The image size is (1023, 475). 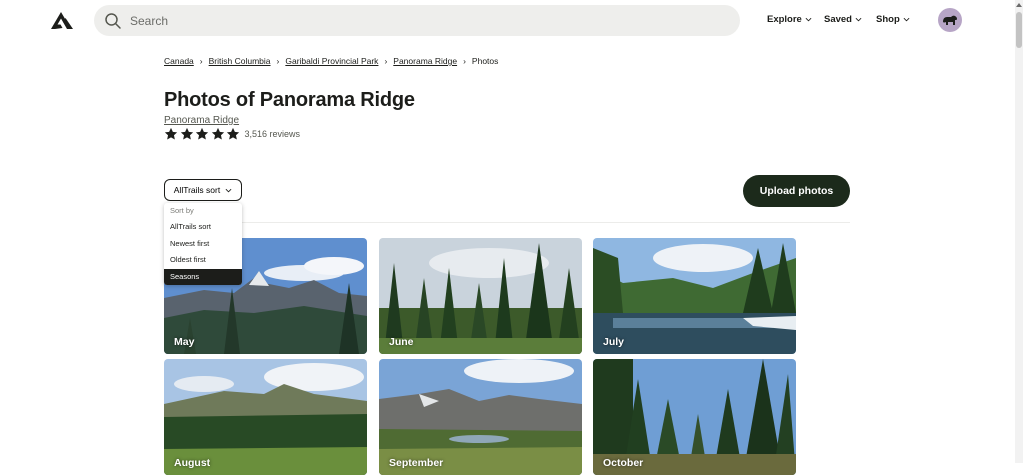 What do you see at coordinates (289, 100) in the screenshot?
I see `page-title: Photos of Panorama Ridge` at bounding box center [289, 100].